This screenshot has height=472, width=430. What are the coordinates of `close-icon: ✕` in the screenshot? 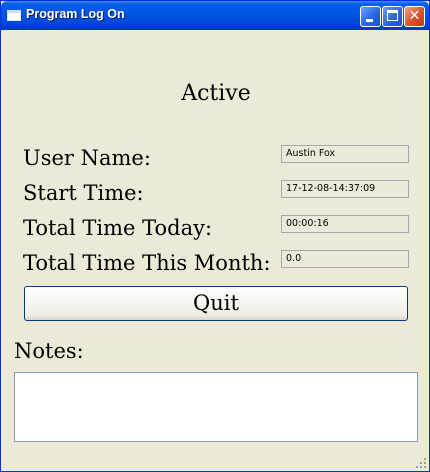 It's located at (414, 16).